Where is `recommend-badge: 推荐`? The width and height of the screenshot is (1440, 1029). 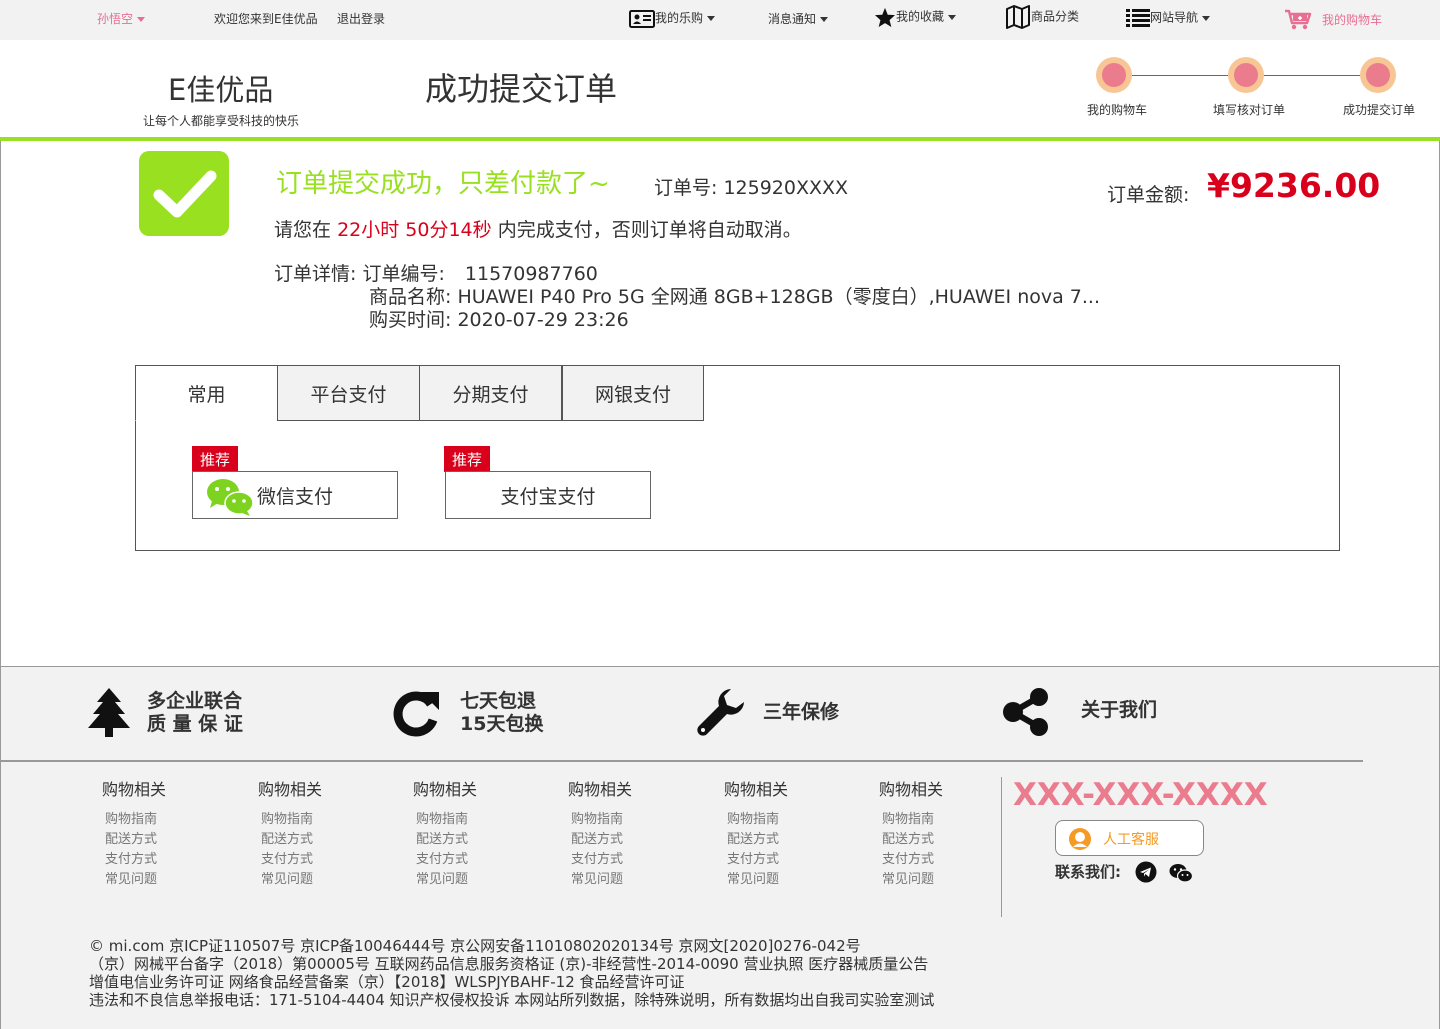
recommend-badge: 推荐 is located at coordinates (215, 459).